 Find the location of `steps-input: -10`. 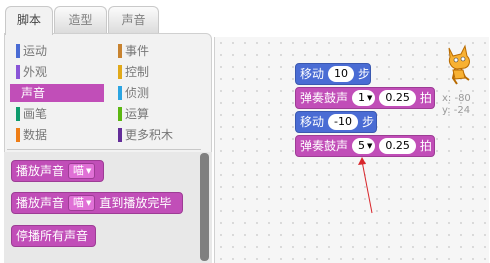

steps-input: -10 is located at coordinates (343, 122).